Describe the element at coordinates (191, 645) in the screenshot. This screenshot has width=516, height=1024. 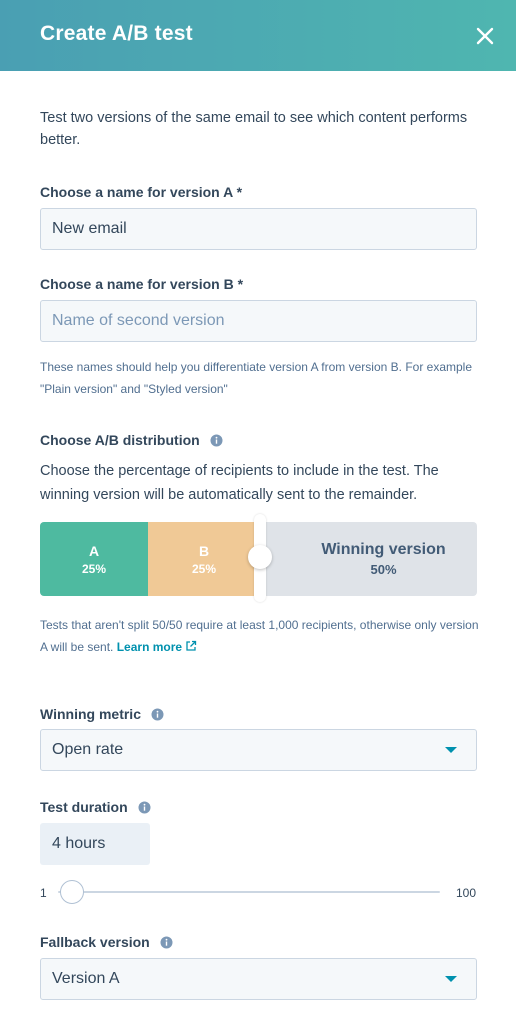
I see `external-link-icon` at that location.